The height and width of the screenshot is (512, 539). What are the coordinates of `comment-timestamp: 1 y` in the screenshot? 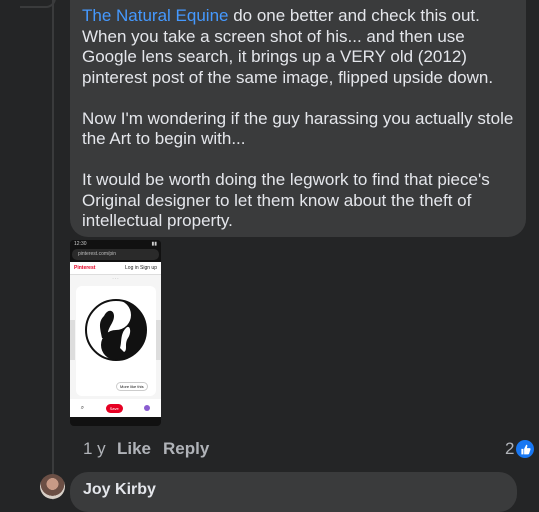 It's located at (100, 449).